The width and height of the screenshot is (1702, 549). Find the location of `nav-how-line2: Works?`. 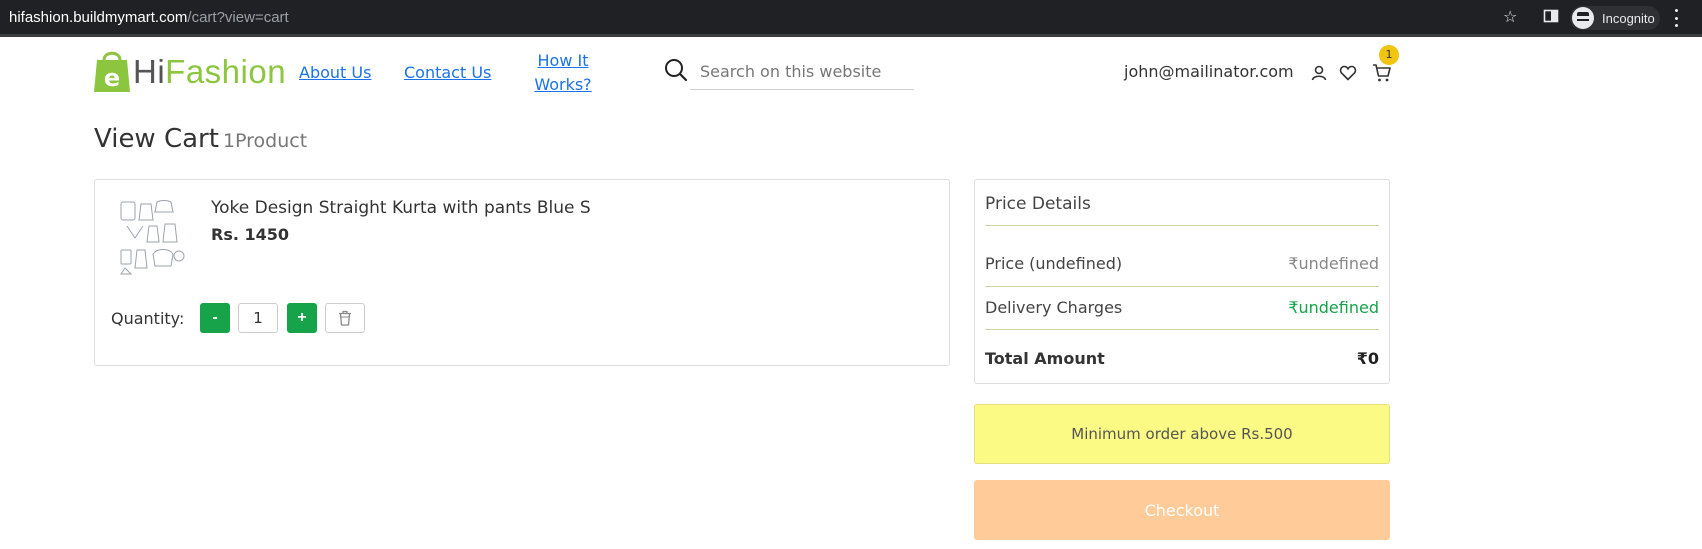

nav-how-line2: Works? is located at coordinates (563, 84).